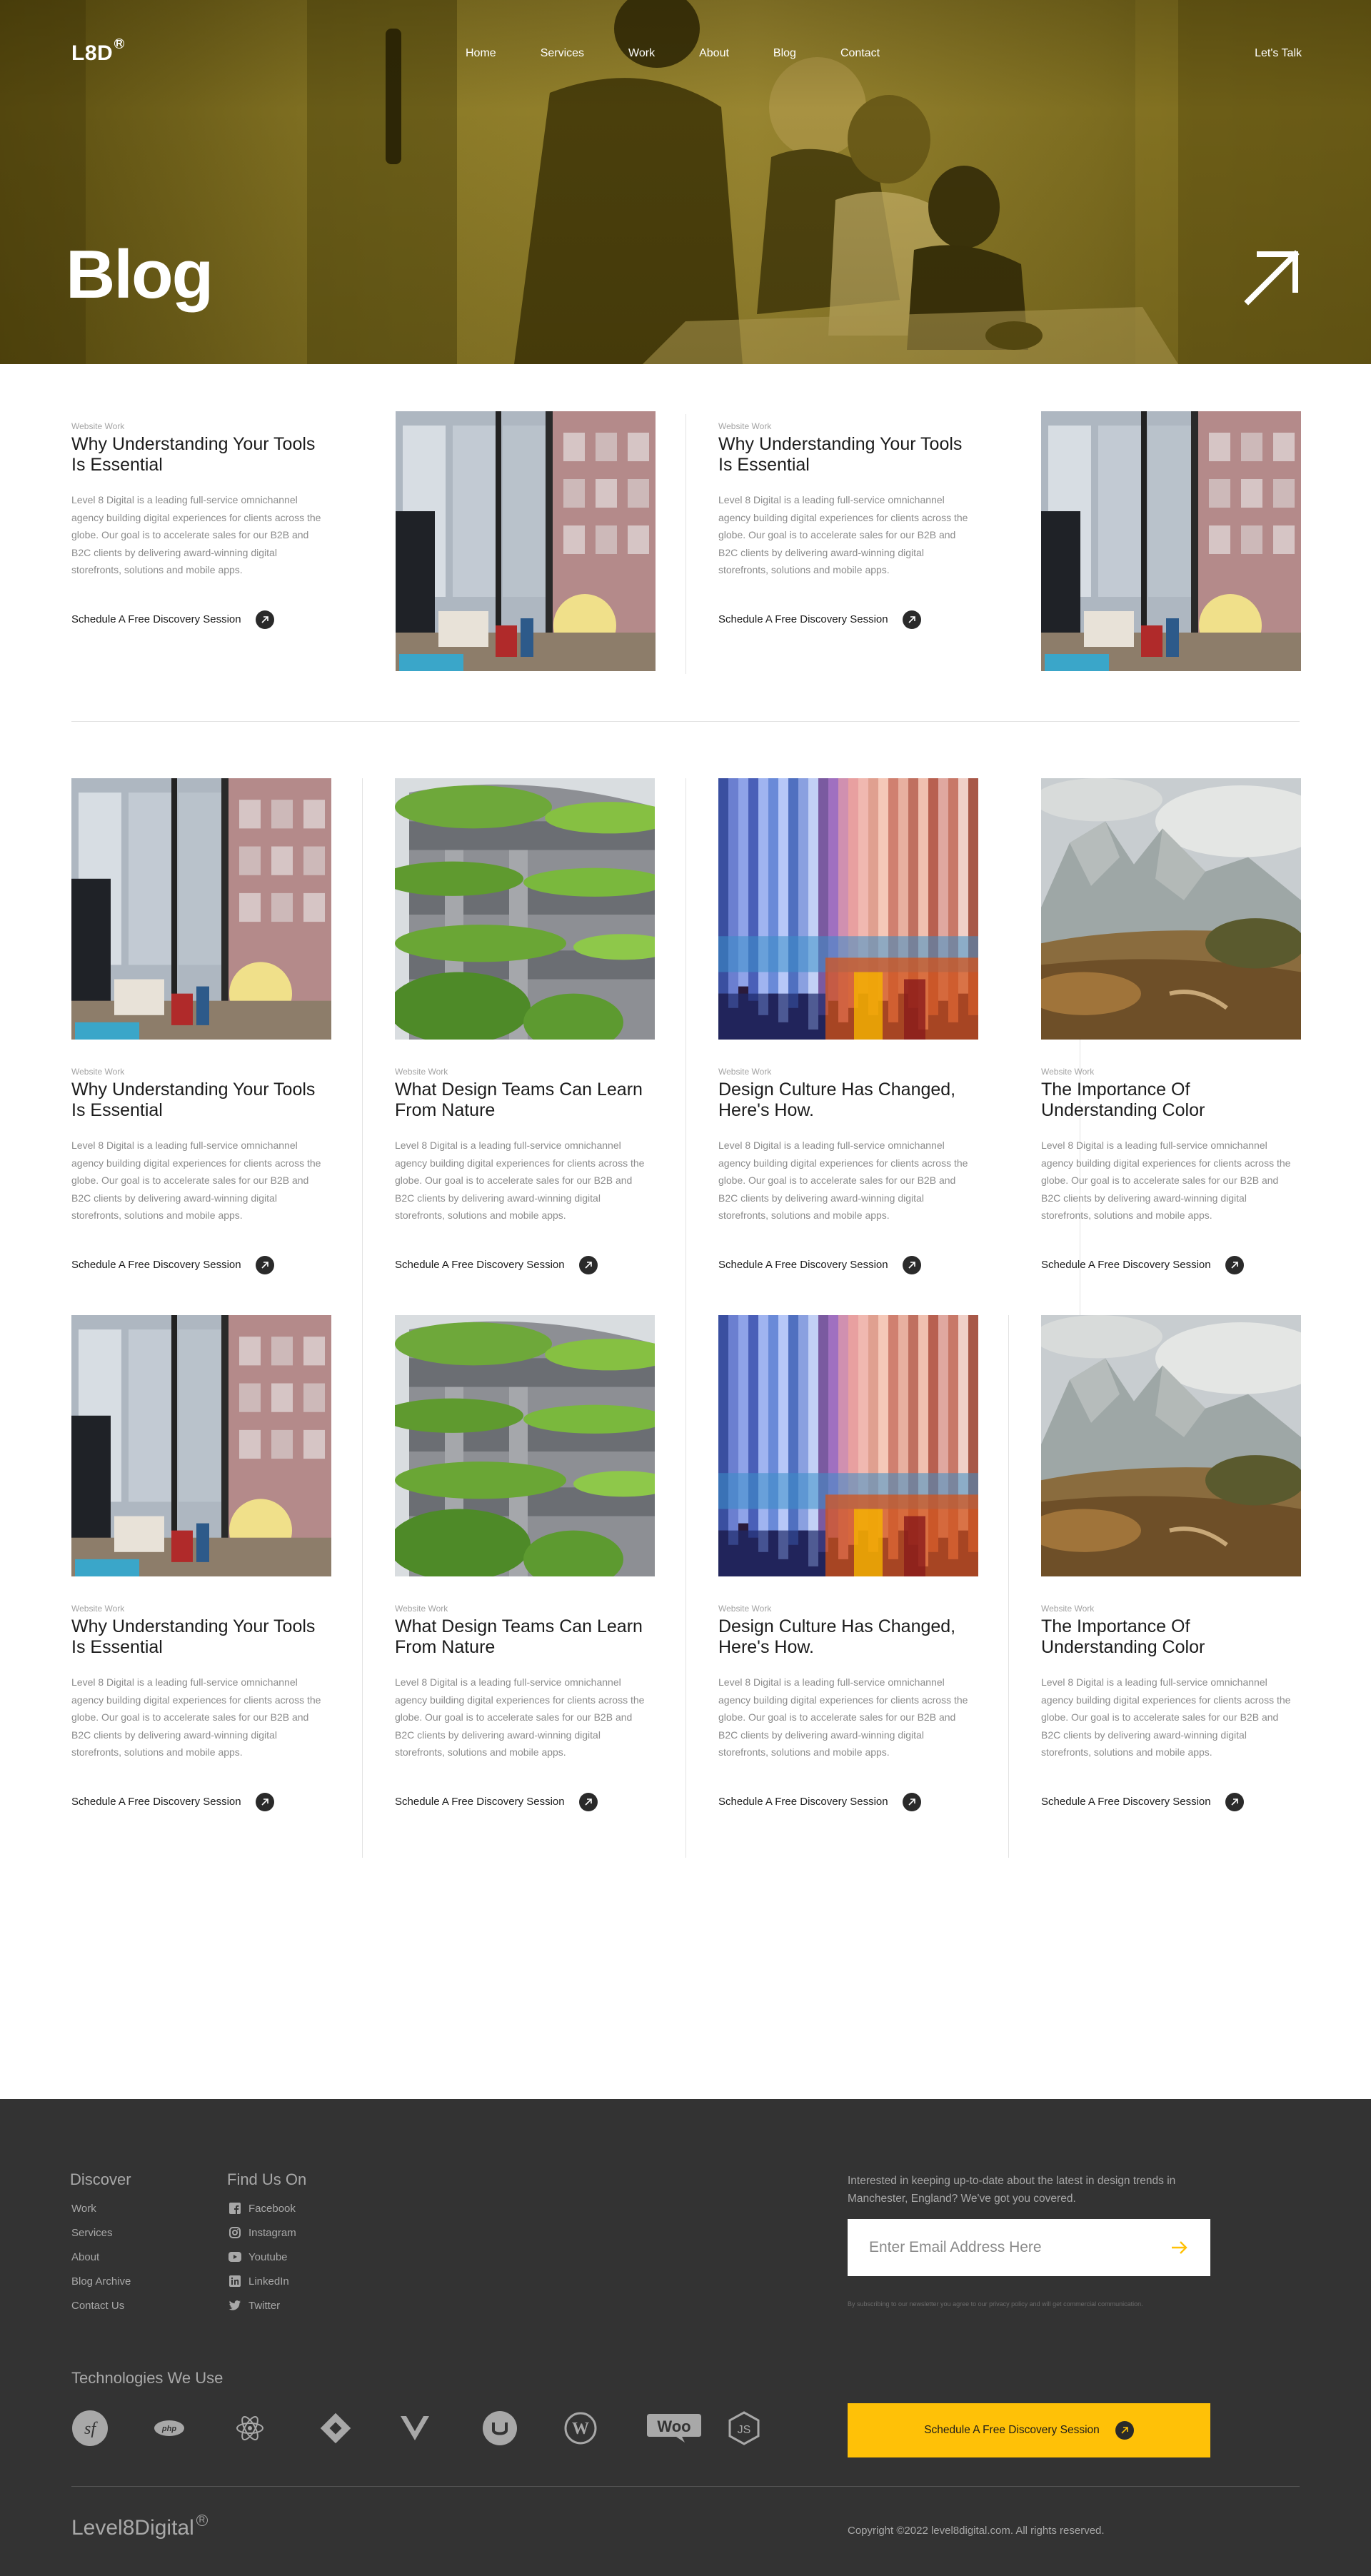  What do you see at coordinates (168, 2429) in the screenshot?
I see `svg-text: php` at bounding box center [168, 2429].